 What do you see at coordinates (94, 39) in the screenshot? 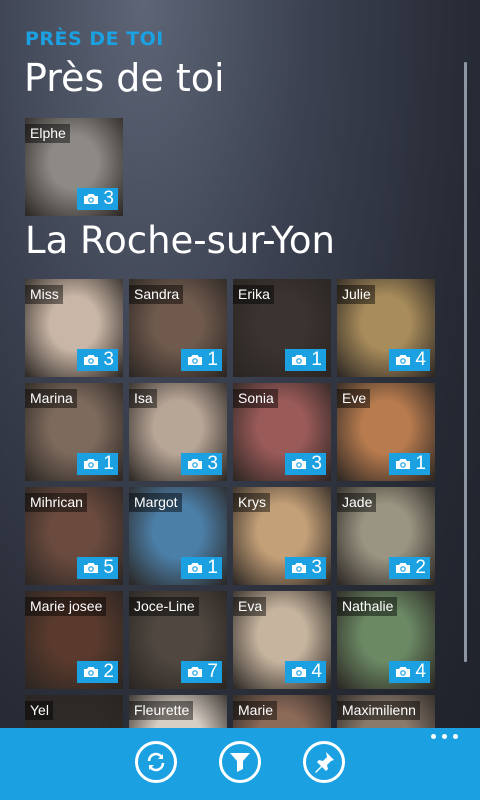
I see `app-title: PRÈS DE TOI` at bounding box center [94, 39].